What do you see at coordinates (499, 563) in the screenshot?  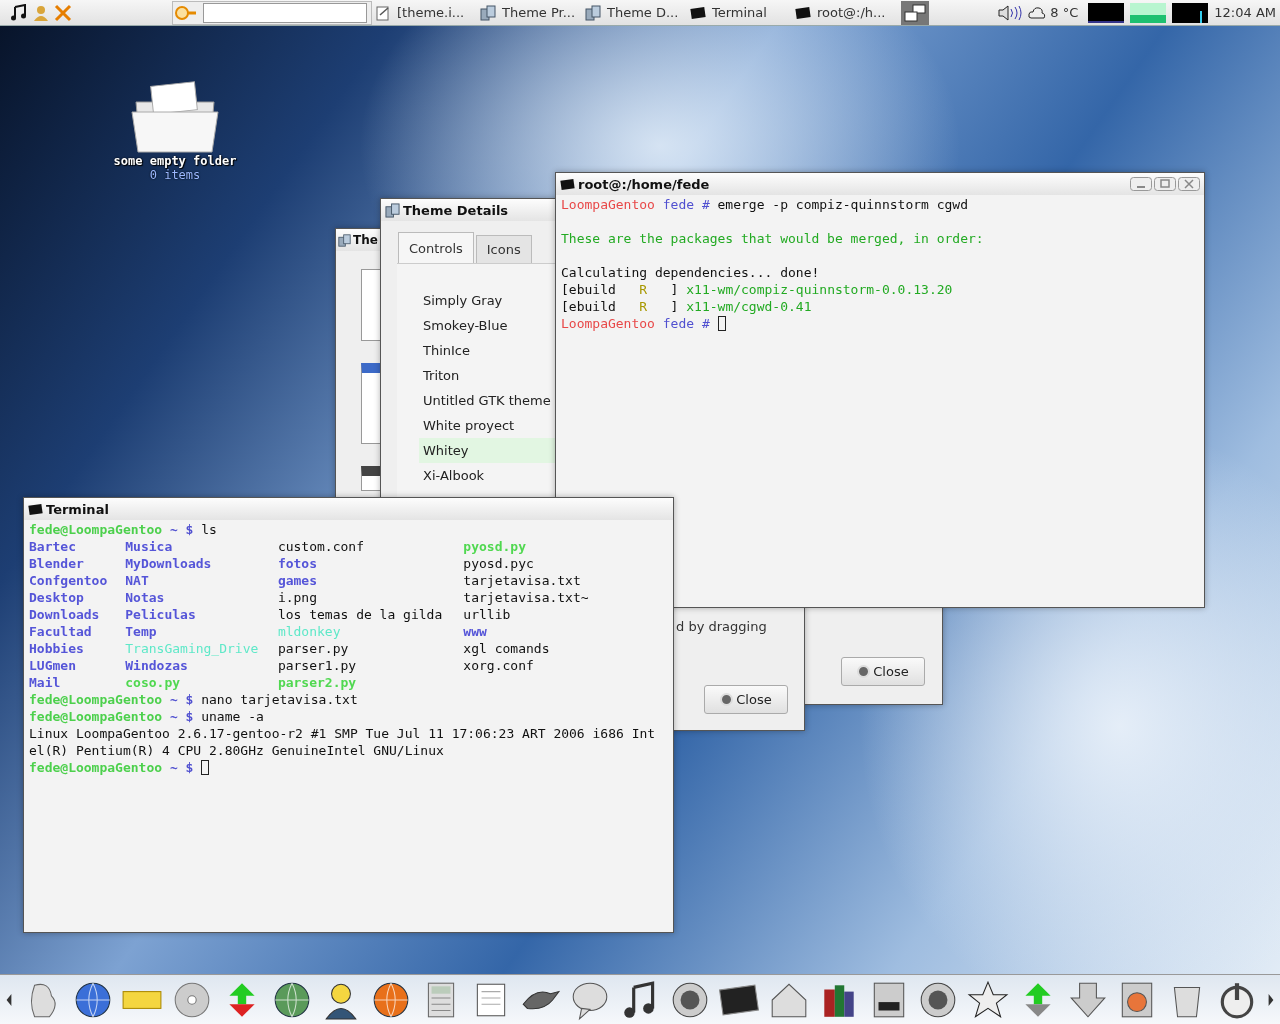 I see `file-name: pyosd.pyc` at bounding box center [499, 563].